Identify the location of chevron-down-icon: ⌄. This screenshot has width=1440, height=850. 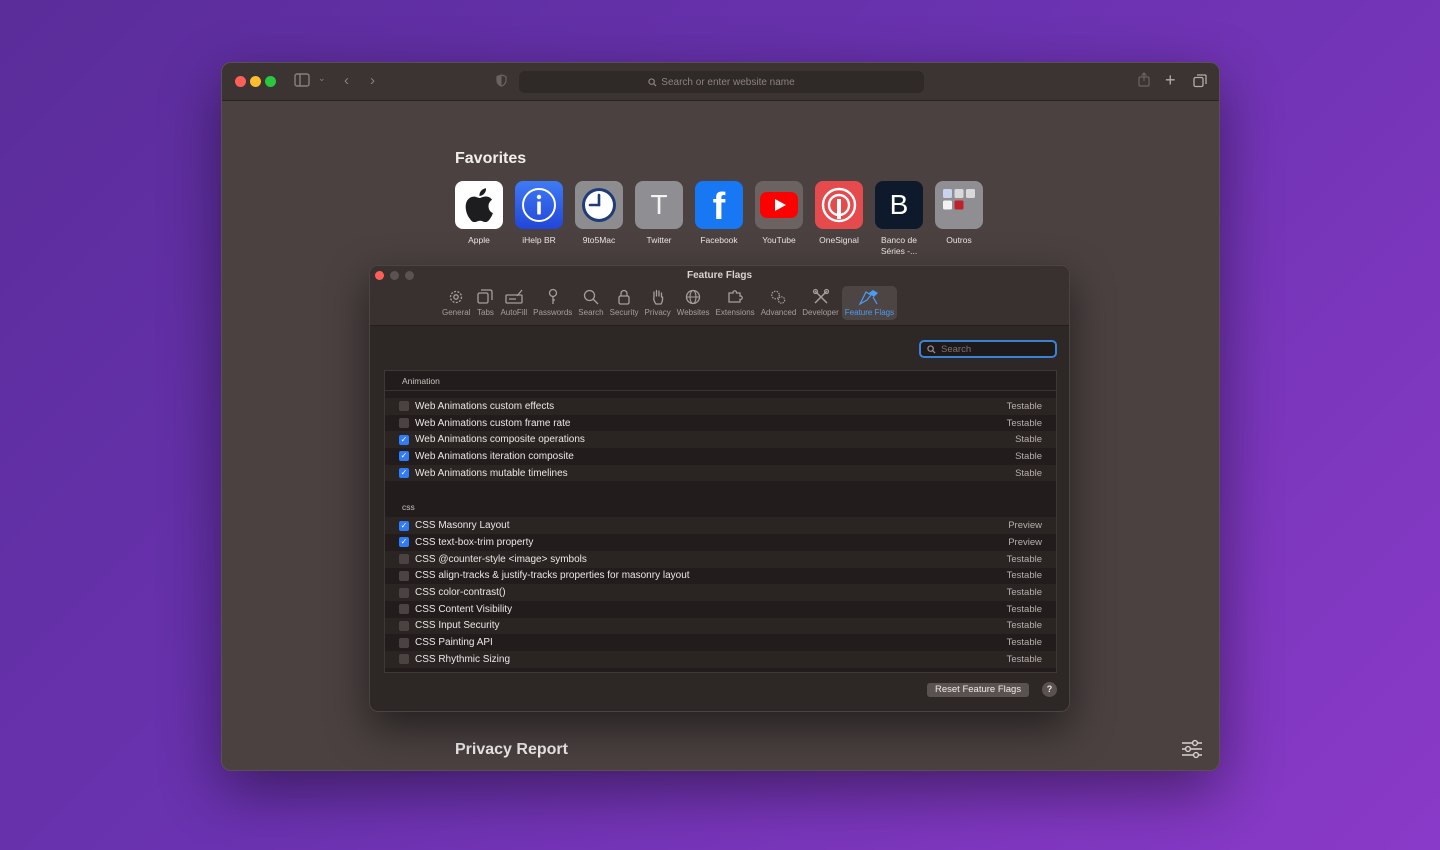
(322, 78).